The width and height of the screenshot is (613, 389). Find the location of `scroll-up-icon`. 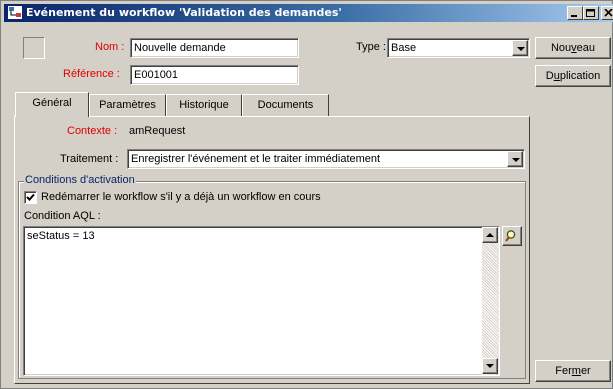

scroll-up-icon is located at coordinates (490, 235).